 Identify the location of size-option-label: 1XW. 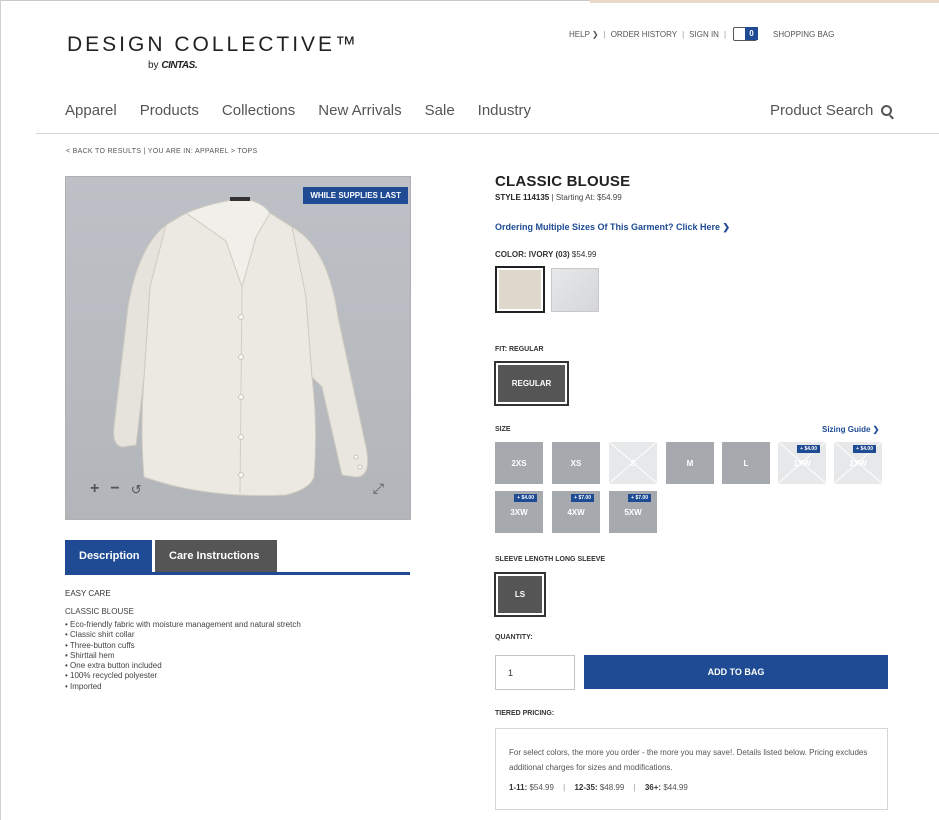
(802, 463).